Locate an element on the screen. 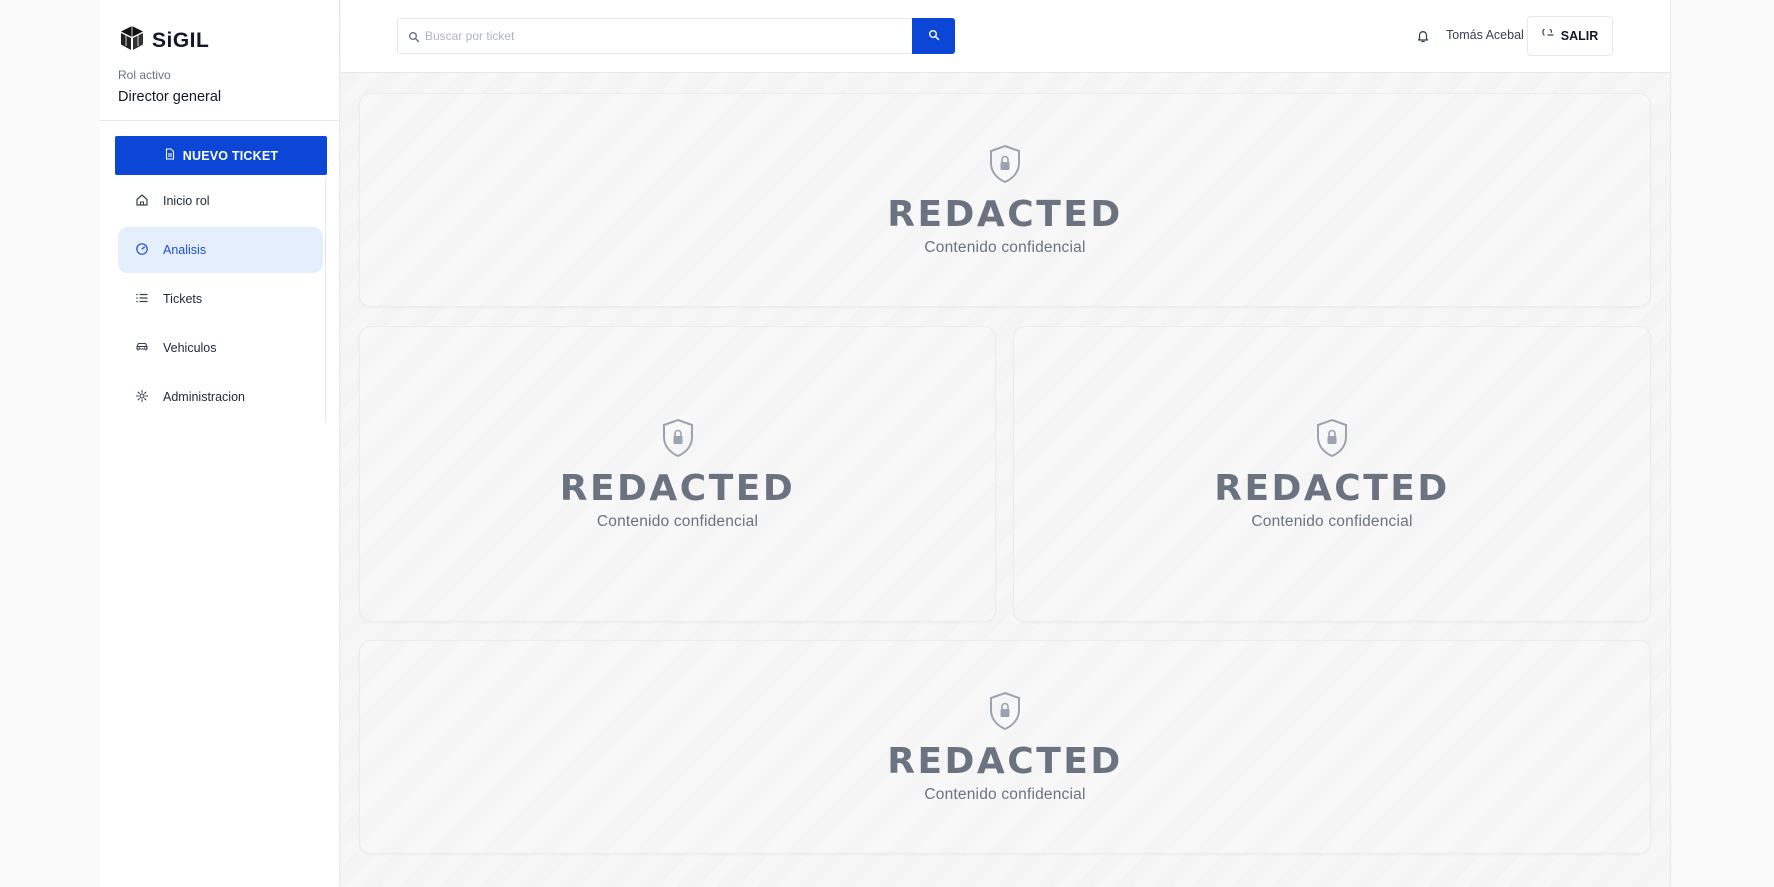  logout-button: SALIR is located at coordinates (1570, 36).